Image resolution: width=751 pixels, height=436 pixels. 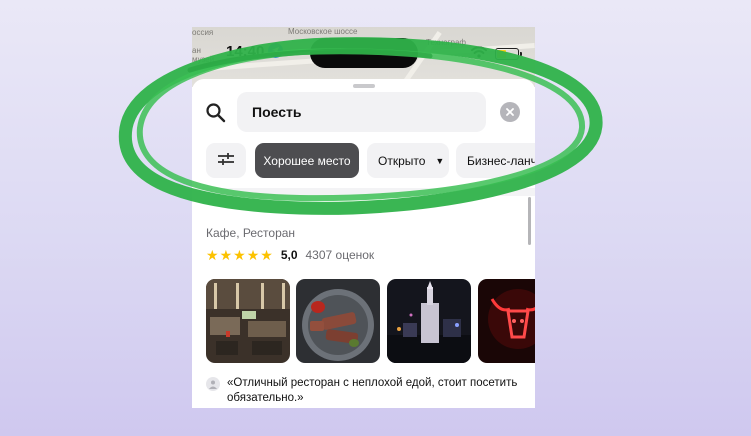 I want to click on rating-row: ★ ★ ★ ★ ★ 5,0 4307 оценок, so click(x=290, y=255).